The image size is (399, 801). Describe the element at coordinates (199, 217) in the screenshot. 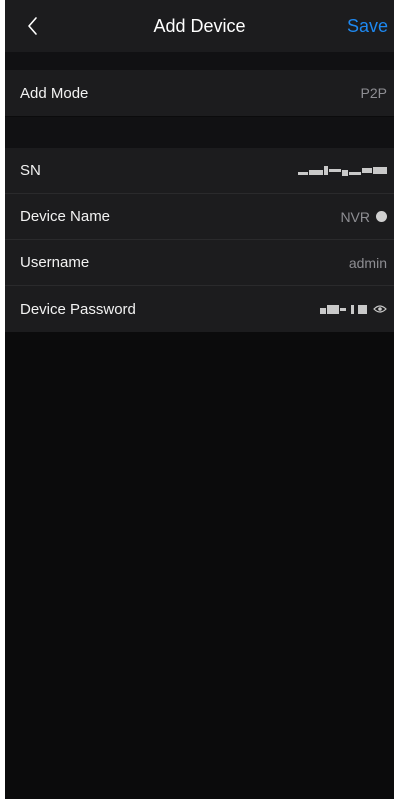

I see `device-name-row: Device Name NVR` at that location.